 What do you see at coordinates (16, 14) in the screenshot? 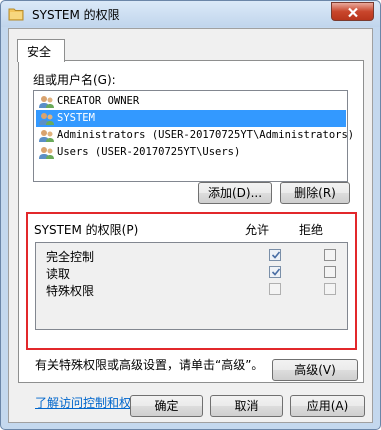
I see `folder-icon` at bounding box center [16, 14].